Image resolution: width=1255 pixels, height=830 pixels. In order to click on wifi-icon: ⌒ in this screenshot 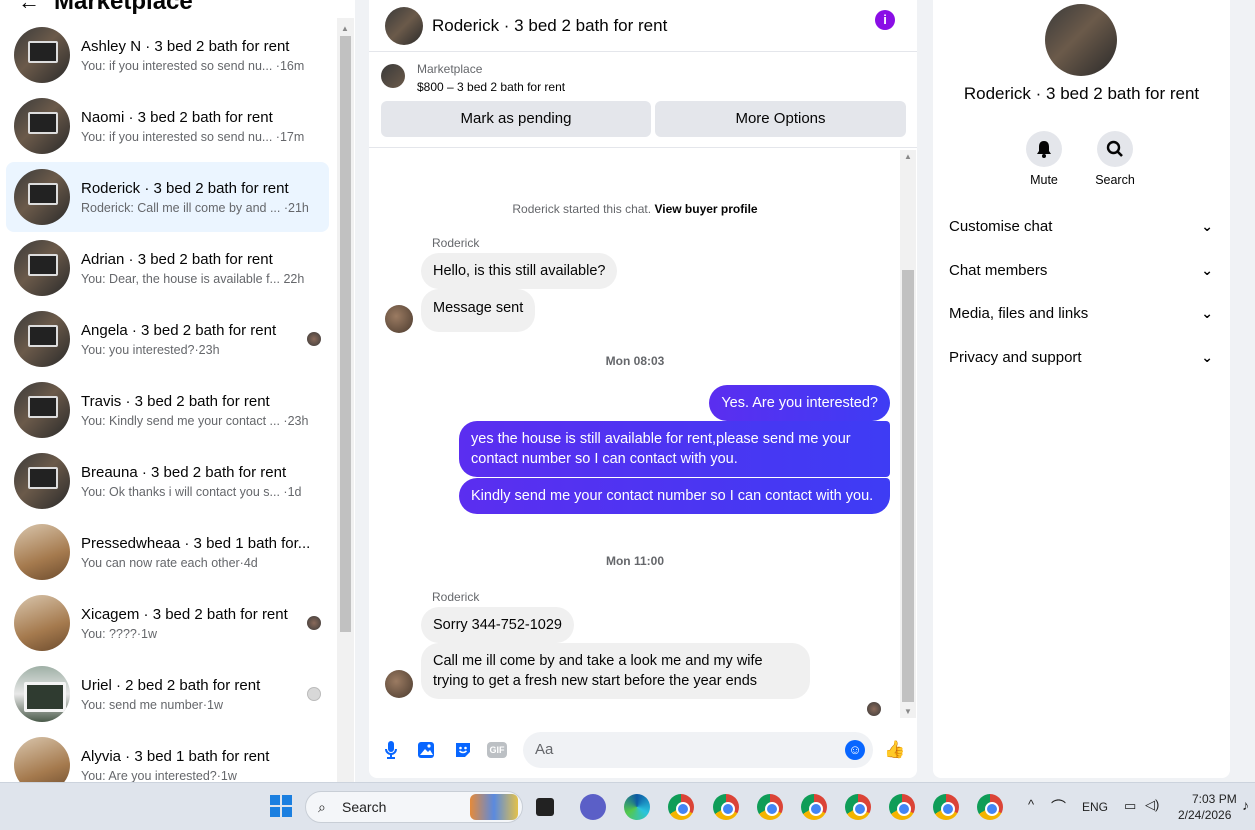, I will do `click(1058, 806)`.